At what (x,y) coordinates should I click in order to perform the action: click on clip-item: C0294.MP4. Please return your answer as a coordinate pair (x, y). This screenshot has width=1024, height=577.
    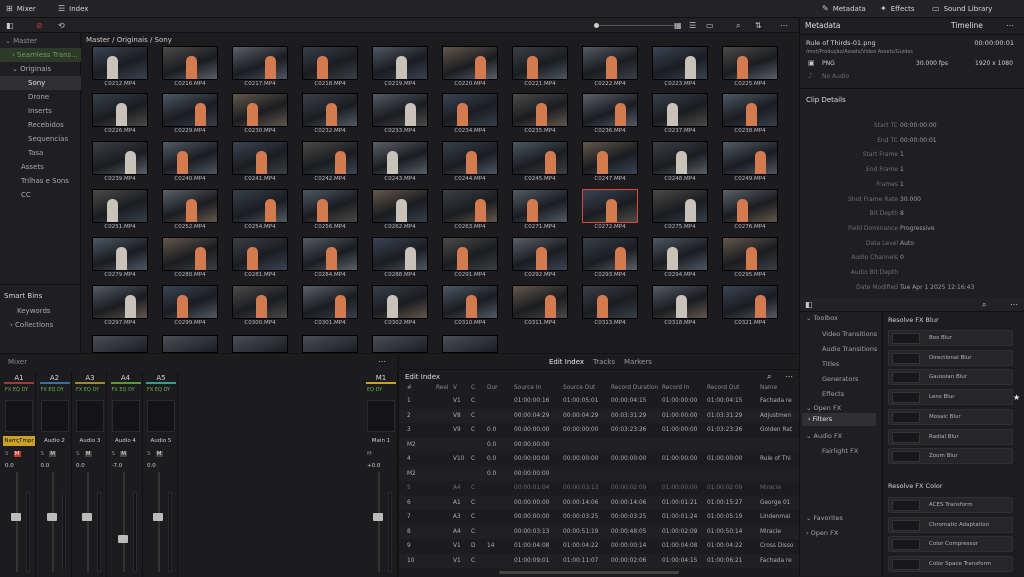
    Looking at the image, I should click on (680, 259).